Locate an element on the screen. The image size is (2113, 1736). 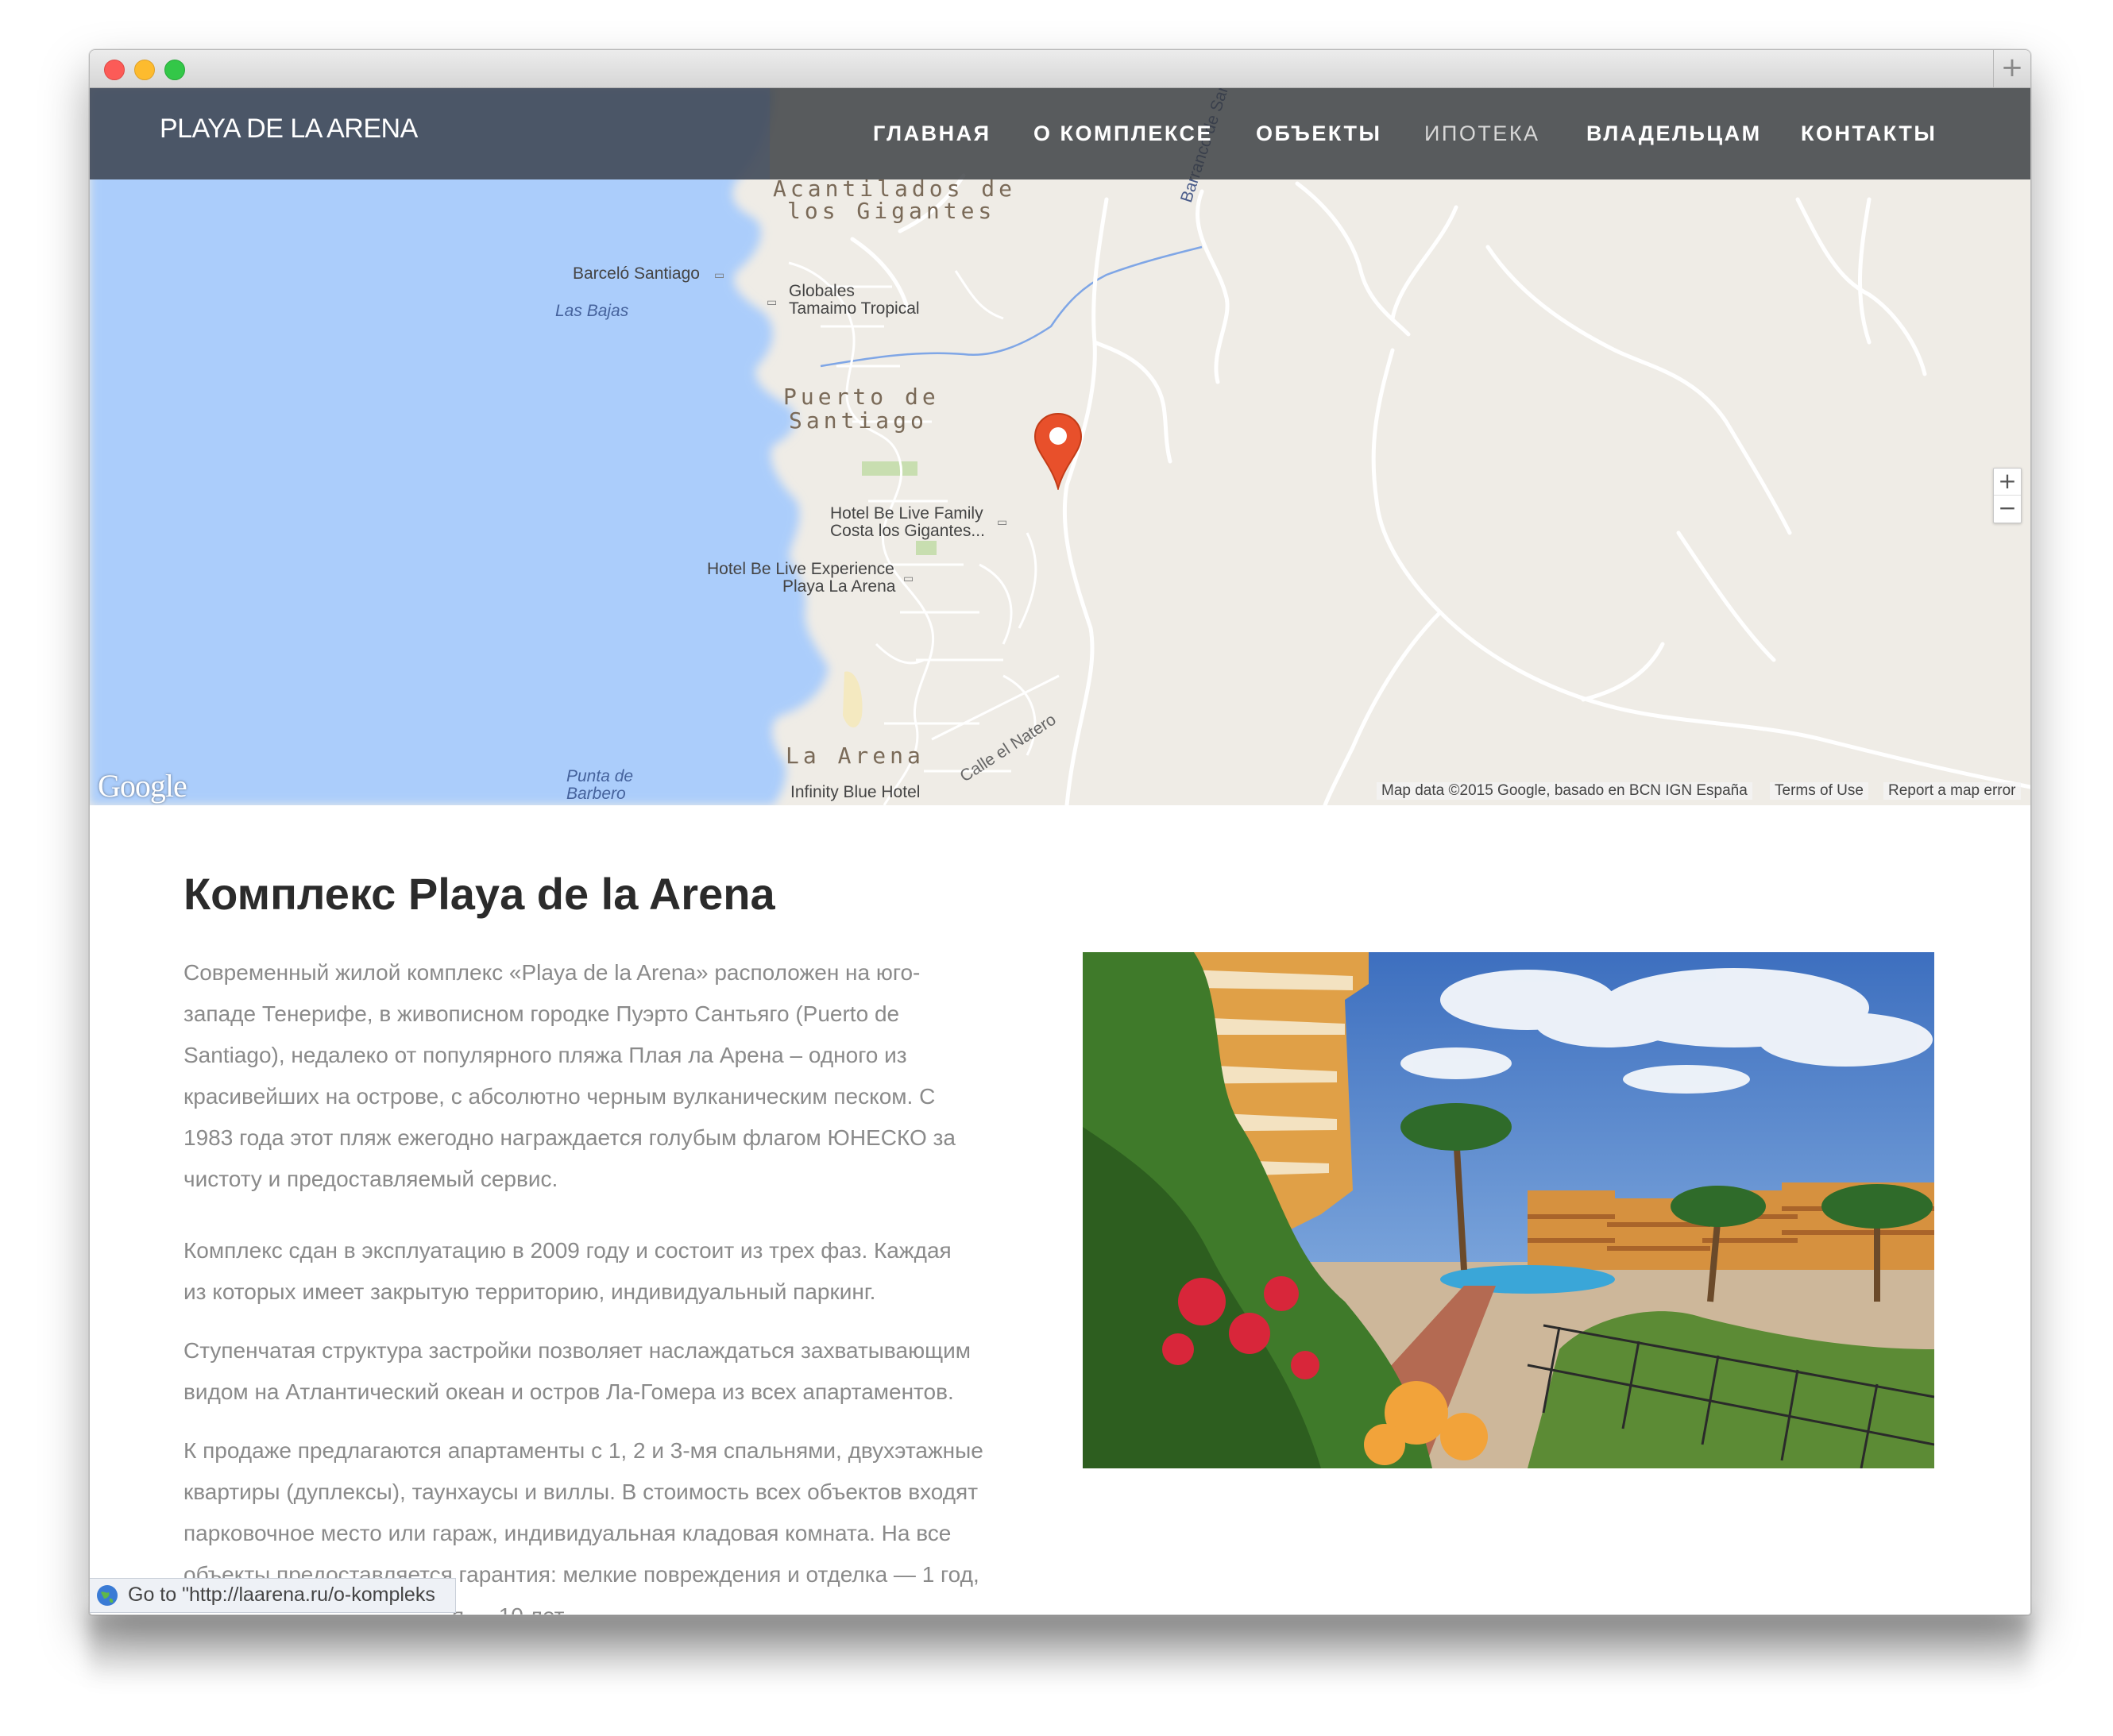
terms-of-use-link: Terms of Use is located at coordinates (1819, 791).